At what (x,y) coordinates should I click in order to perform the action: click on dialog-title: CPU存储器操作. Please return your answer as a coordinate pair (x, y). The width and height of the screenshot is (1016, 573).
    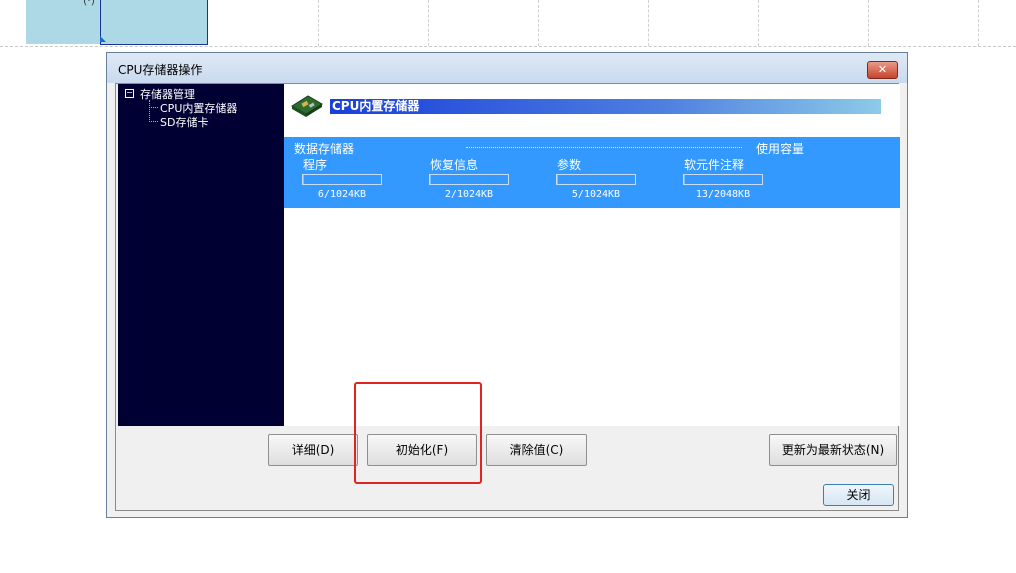
    Looking at the image, I should click on (160, 70).